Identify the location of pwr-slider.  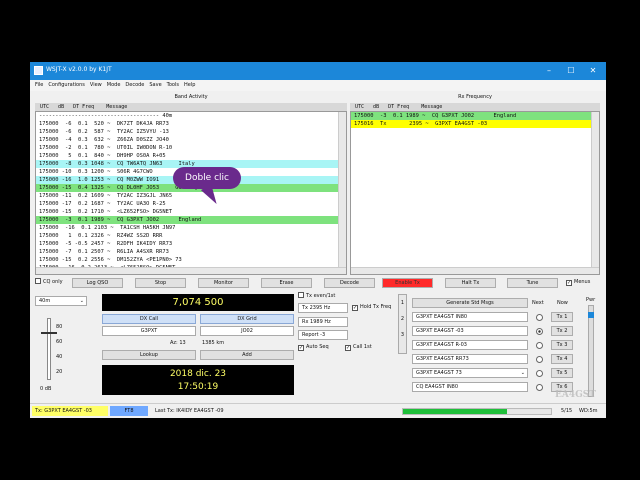
(591, 351).